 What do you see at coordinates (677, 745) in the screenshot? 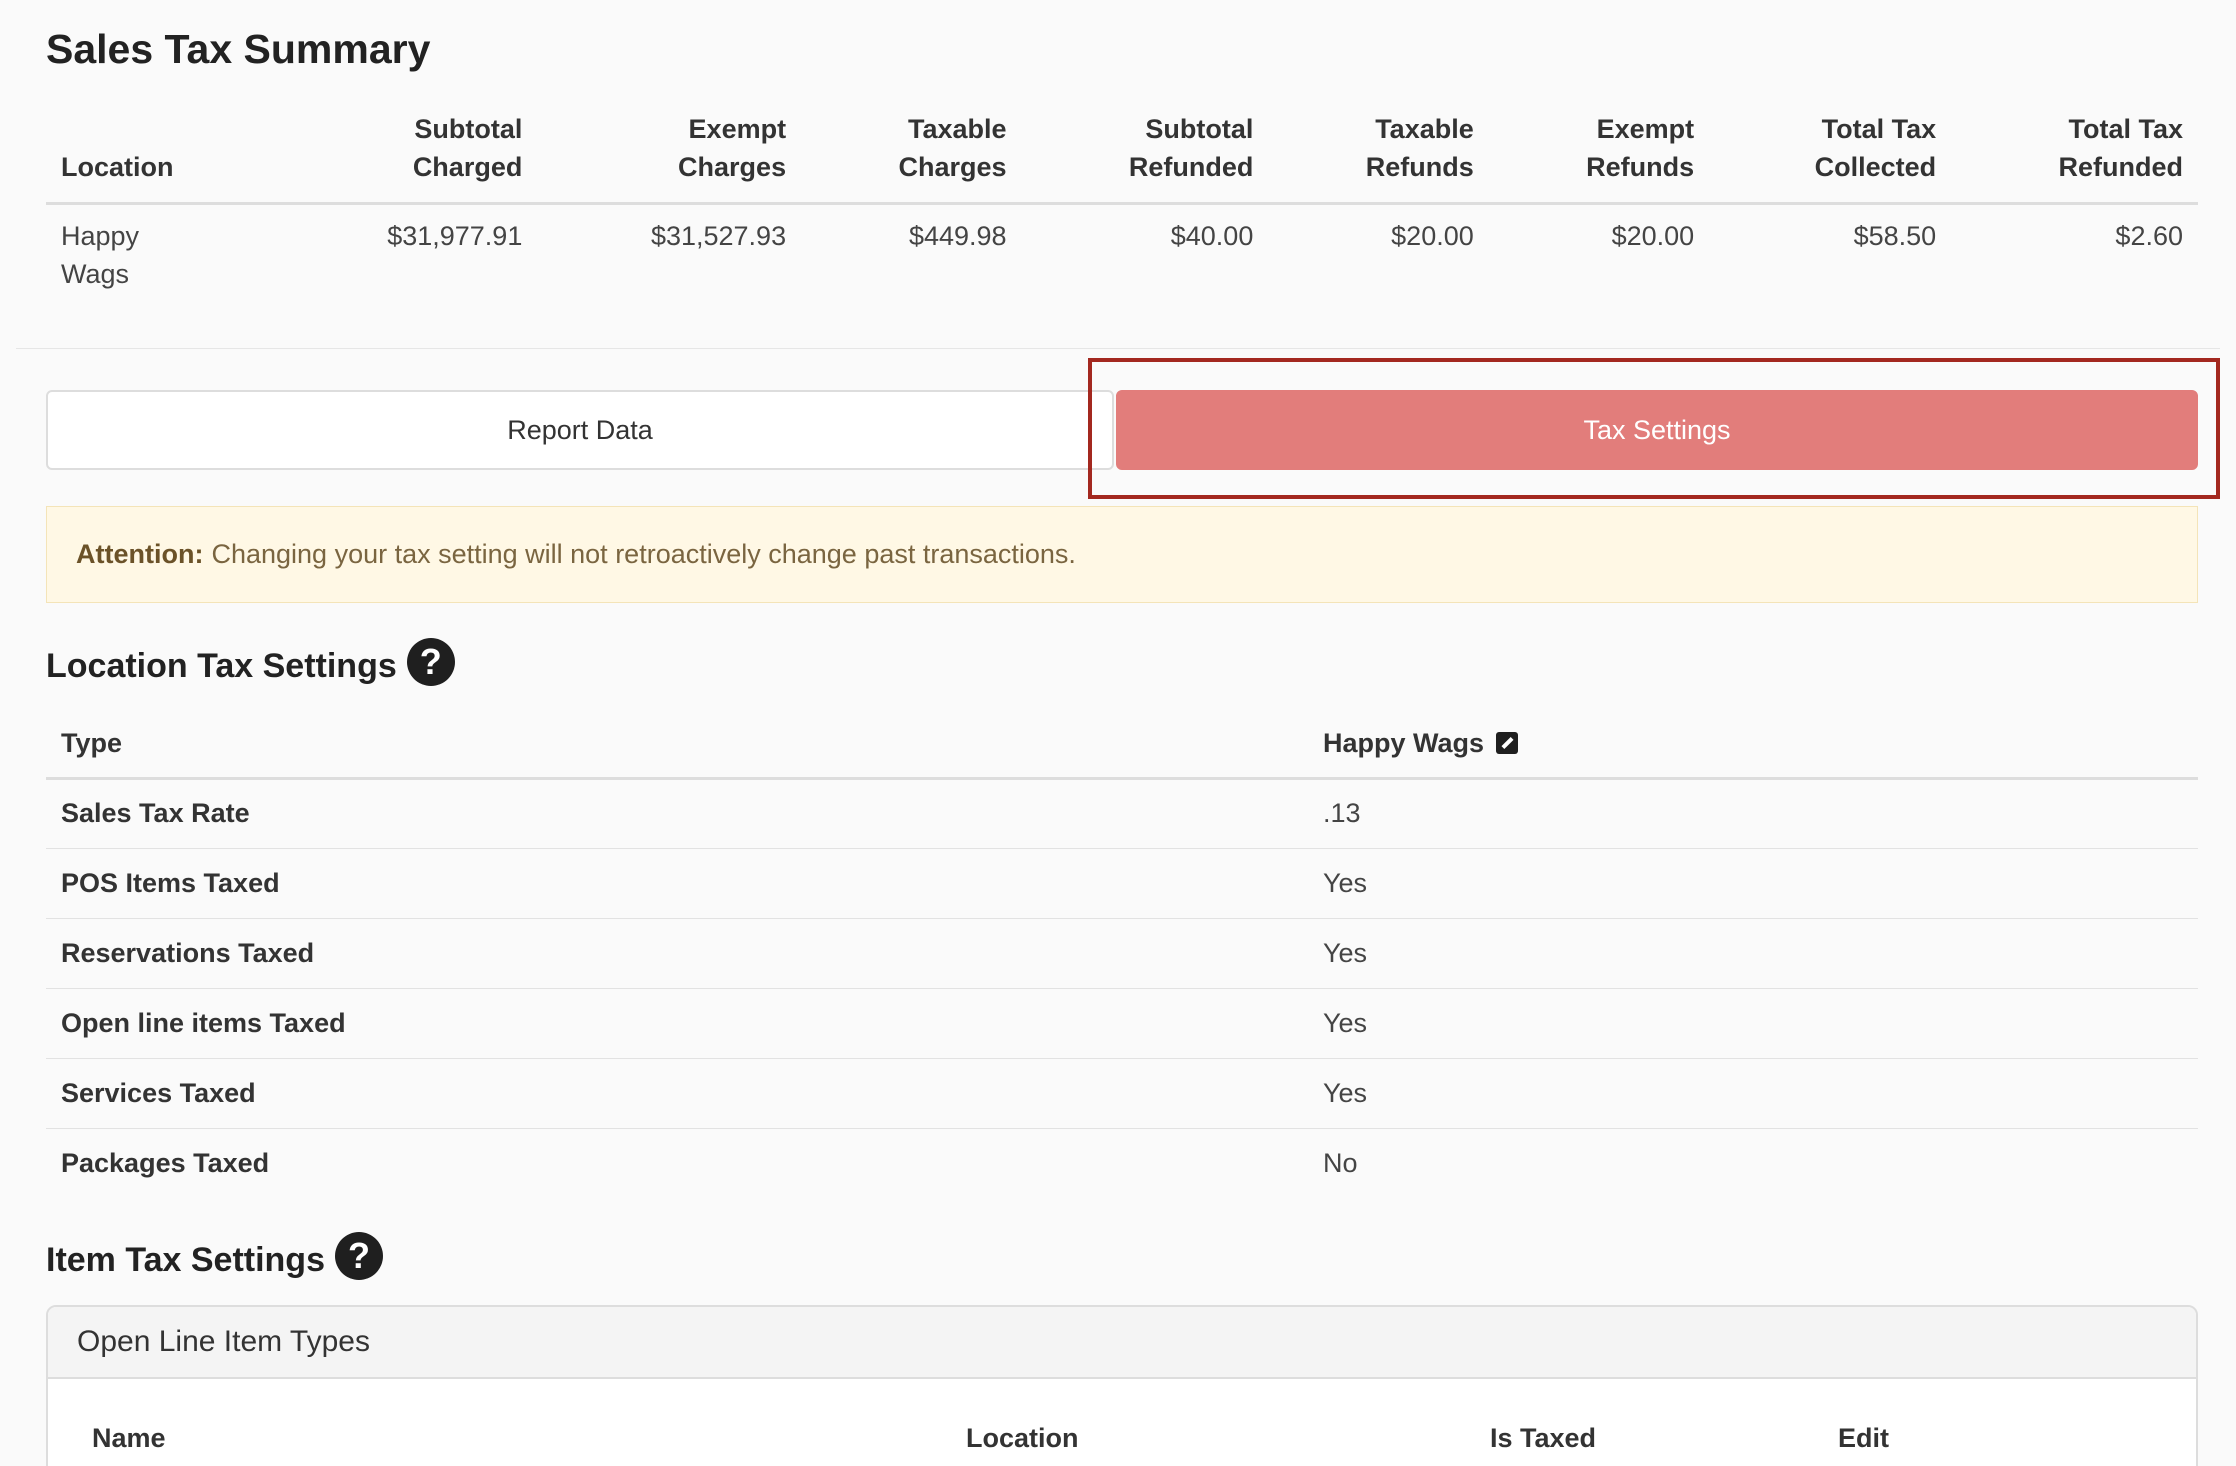
I see `column-header-type: Type` at bounding box center [677, 745].